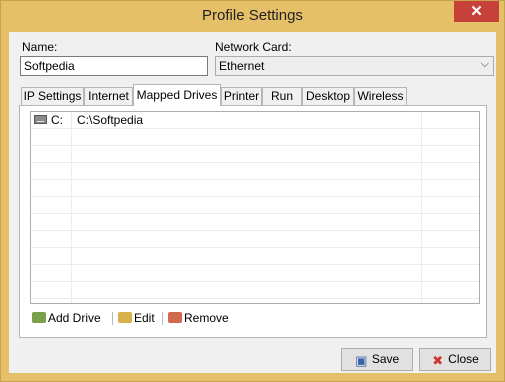 The image size is (505, 382). What do you see at coordinates (125, 317) in the screenshot?
I see `edit-icon` at bounding box center [125, 317].